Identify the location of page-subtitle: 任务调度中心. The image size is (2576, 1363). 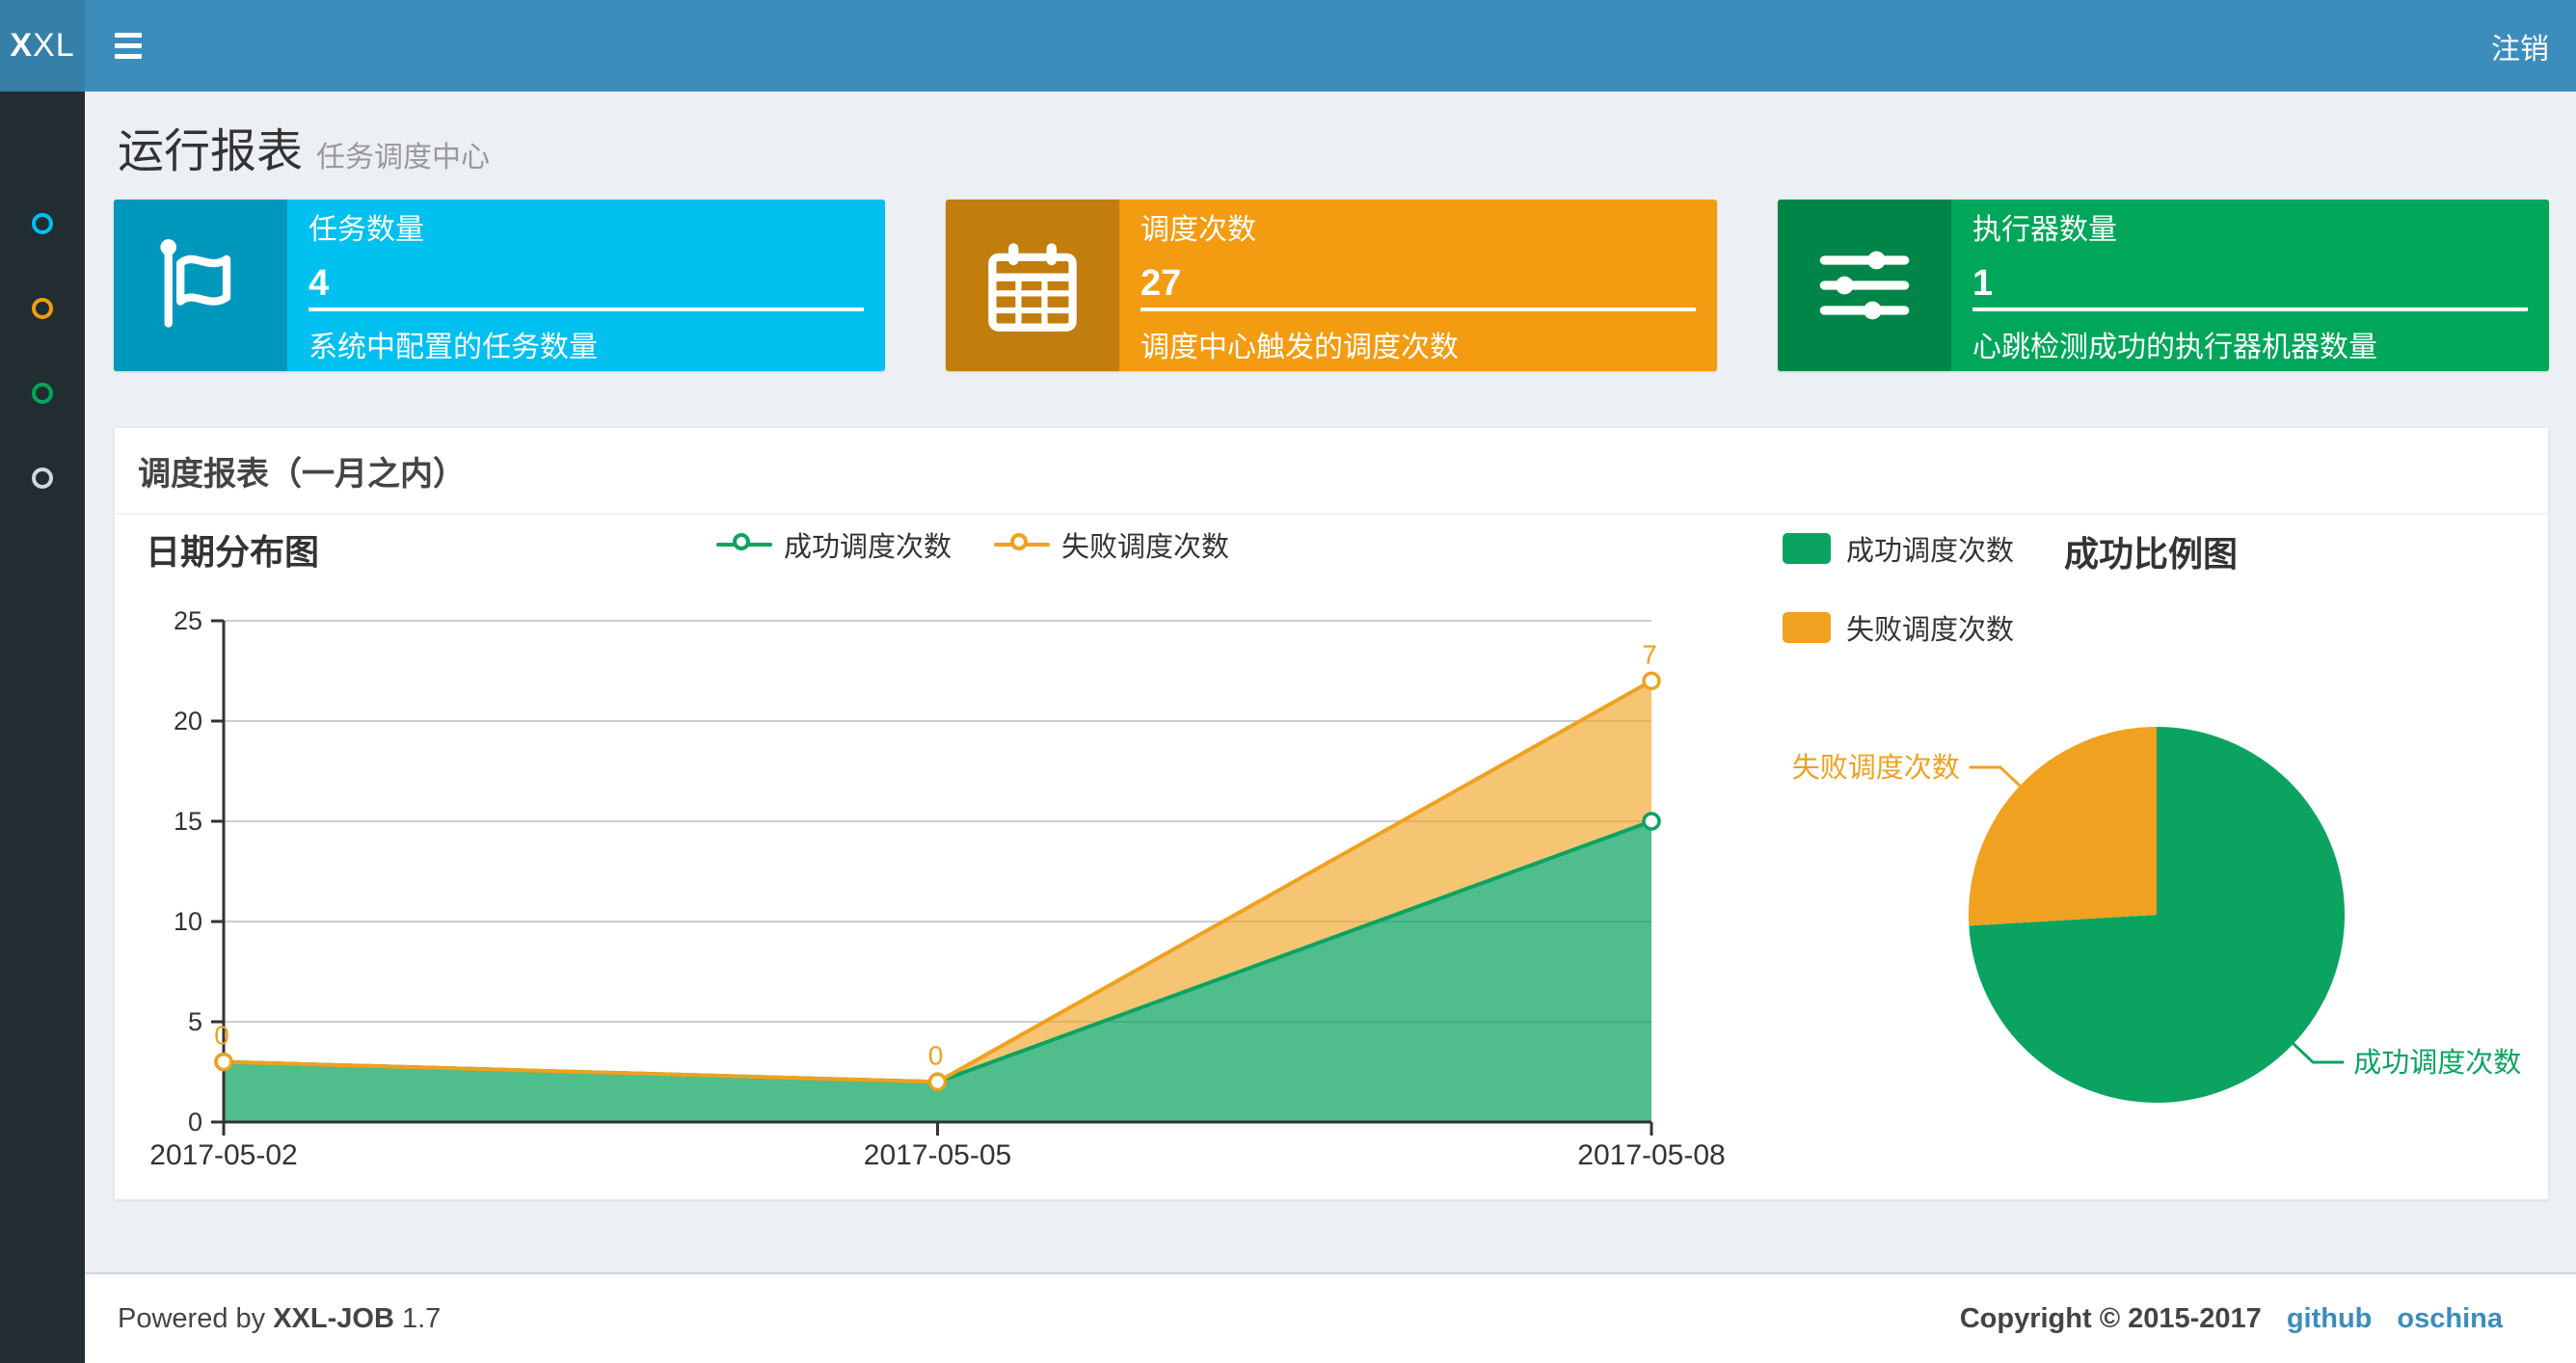
(404, 158).